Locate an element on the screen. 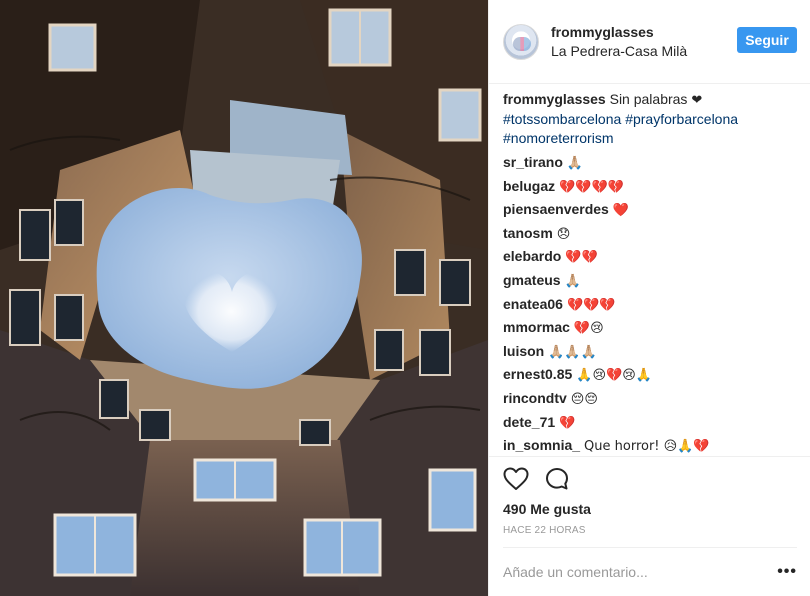 Image resolution: width=810 pixels, height=596 pixels. comment-text: 💔 is located at coordinates (567, 423).